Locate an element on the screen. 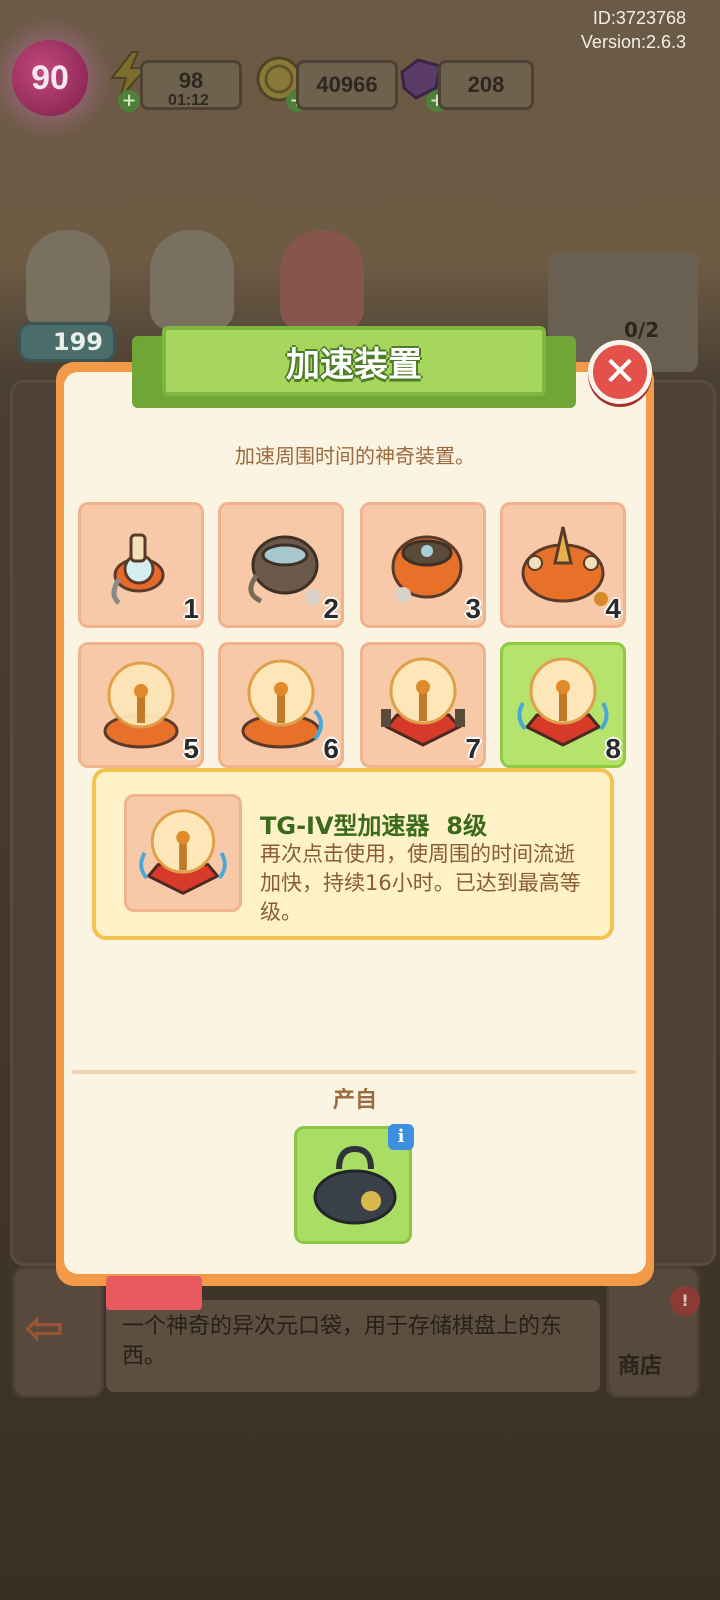  item-cell-level-6: 6 is located at coordinates (281, 705).